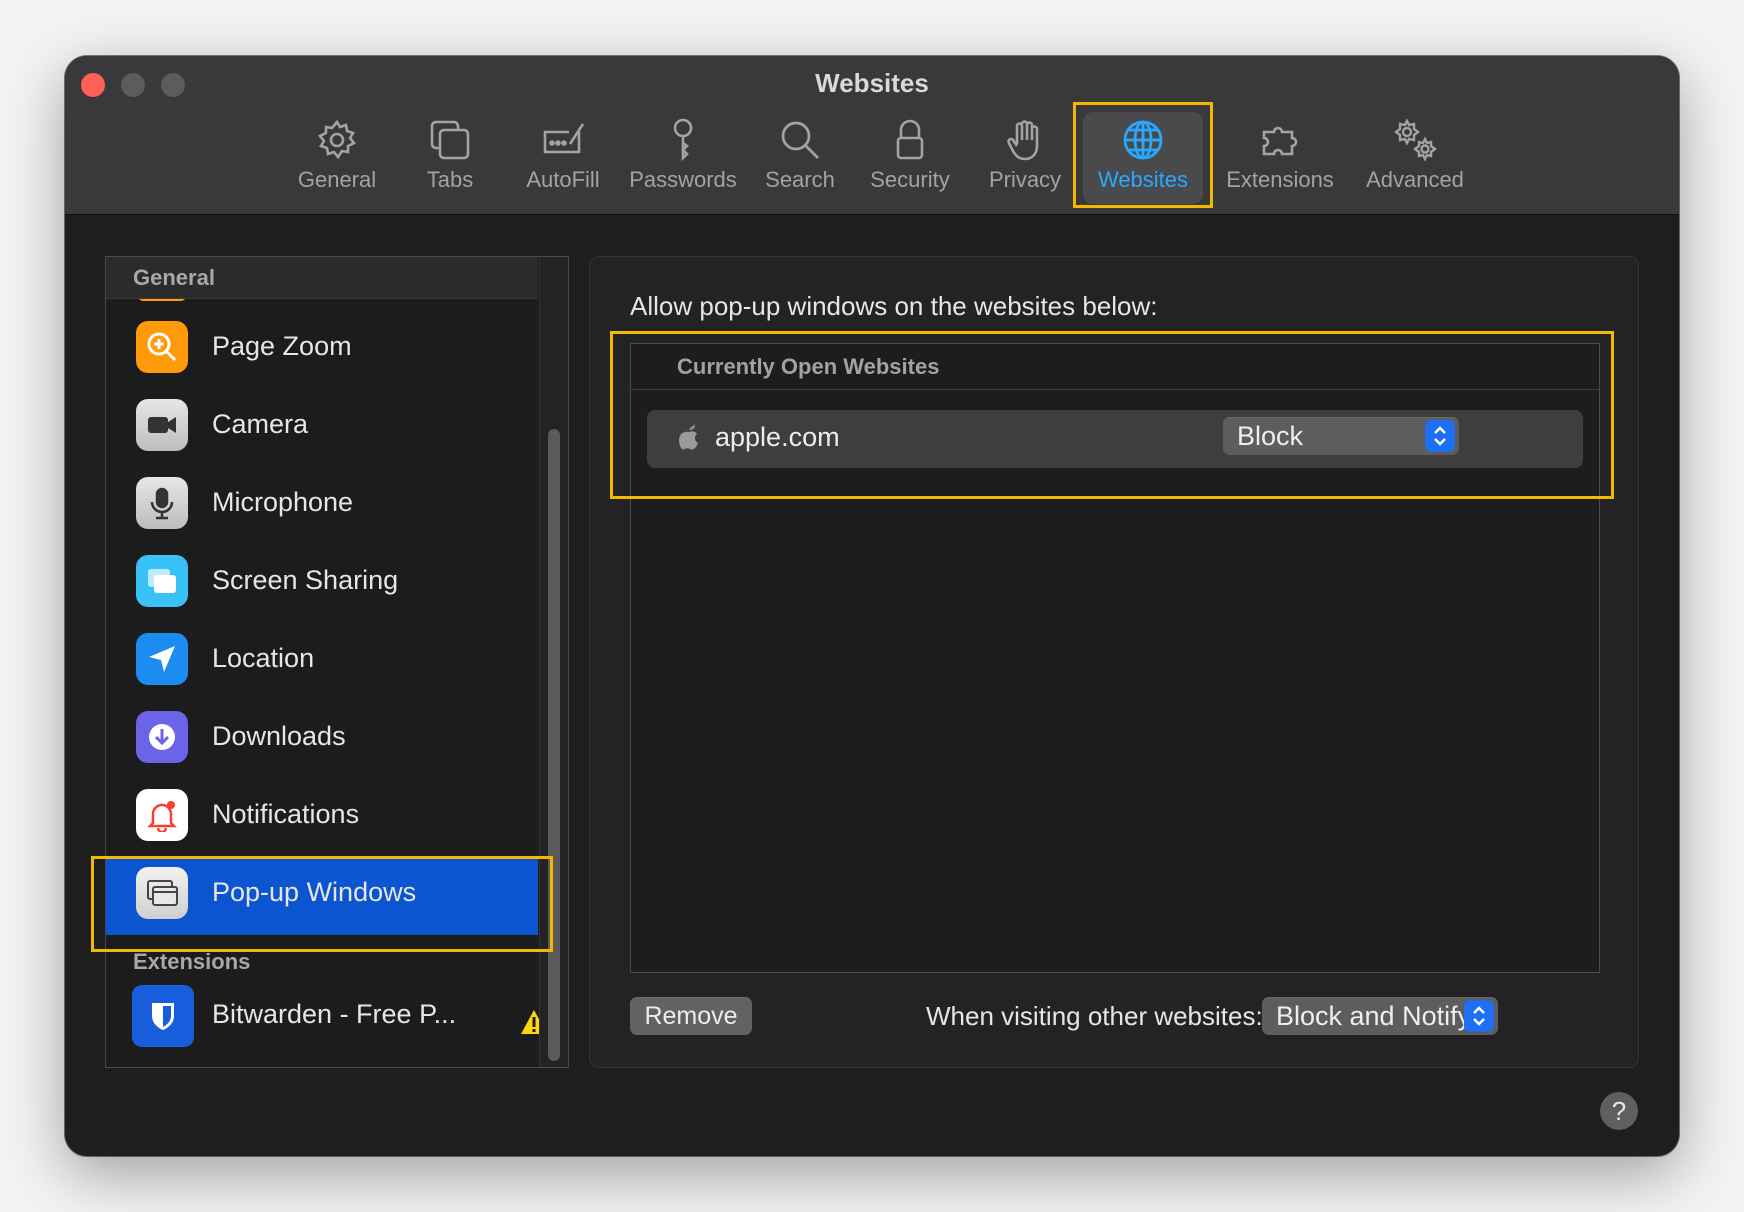 This screenshot has width=1744, height=1212. I want to click on search-icon, so click(800, 140).